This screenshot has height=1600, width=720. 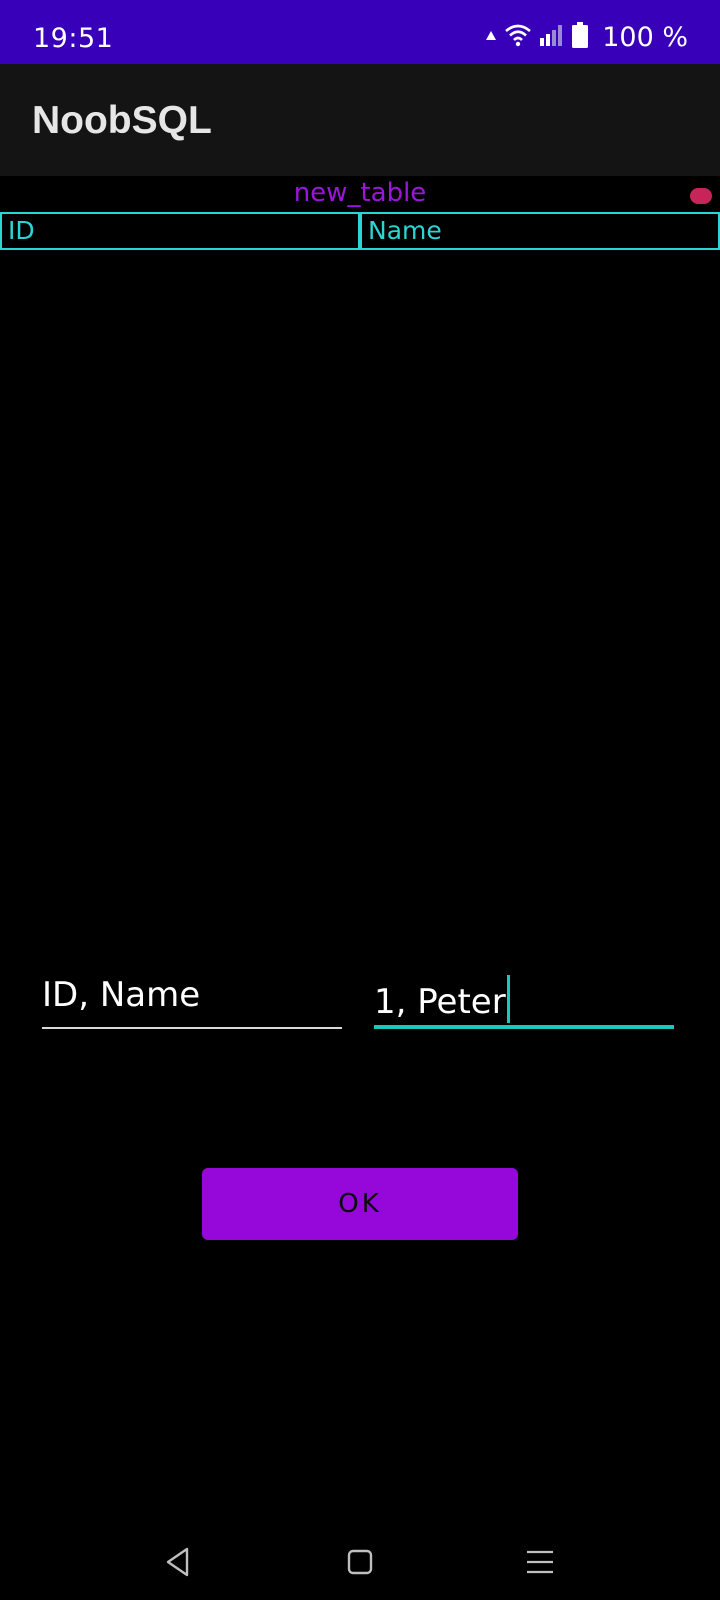 I want to click on home-icon, so click(x=360, y=1562).